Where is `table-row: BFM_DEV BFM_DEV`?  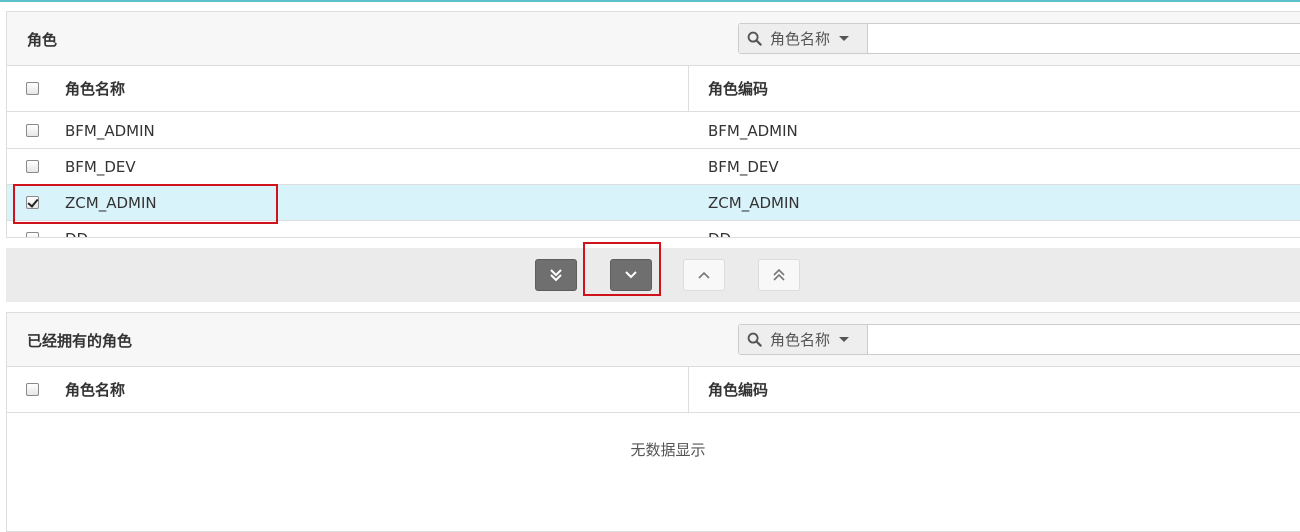
table-row: BFM_DEV BFM_DEV is located at coordinates (653, 167).